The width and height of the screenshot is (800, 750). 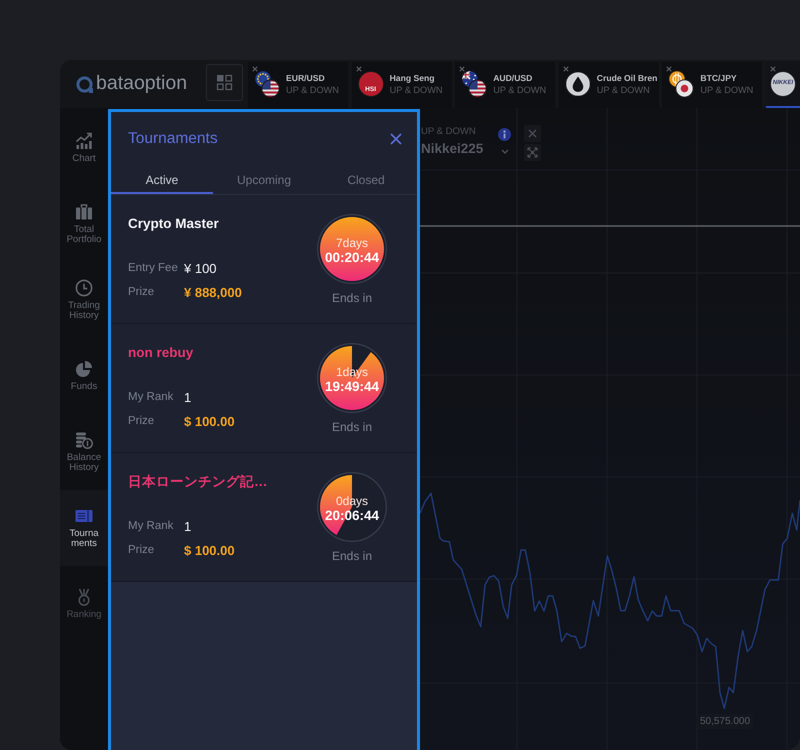 What do you see at coordinates (352, 387) in the screenshot?
I see `time-left: 19:49:44` at bounding box center [352, 387].